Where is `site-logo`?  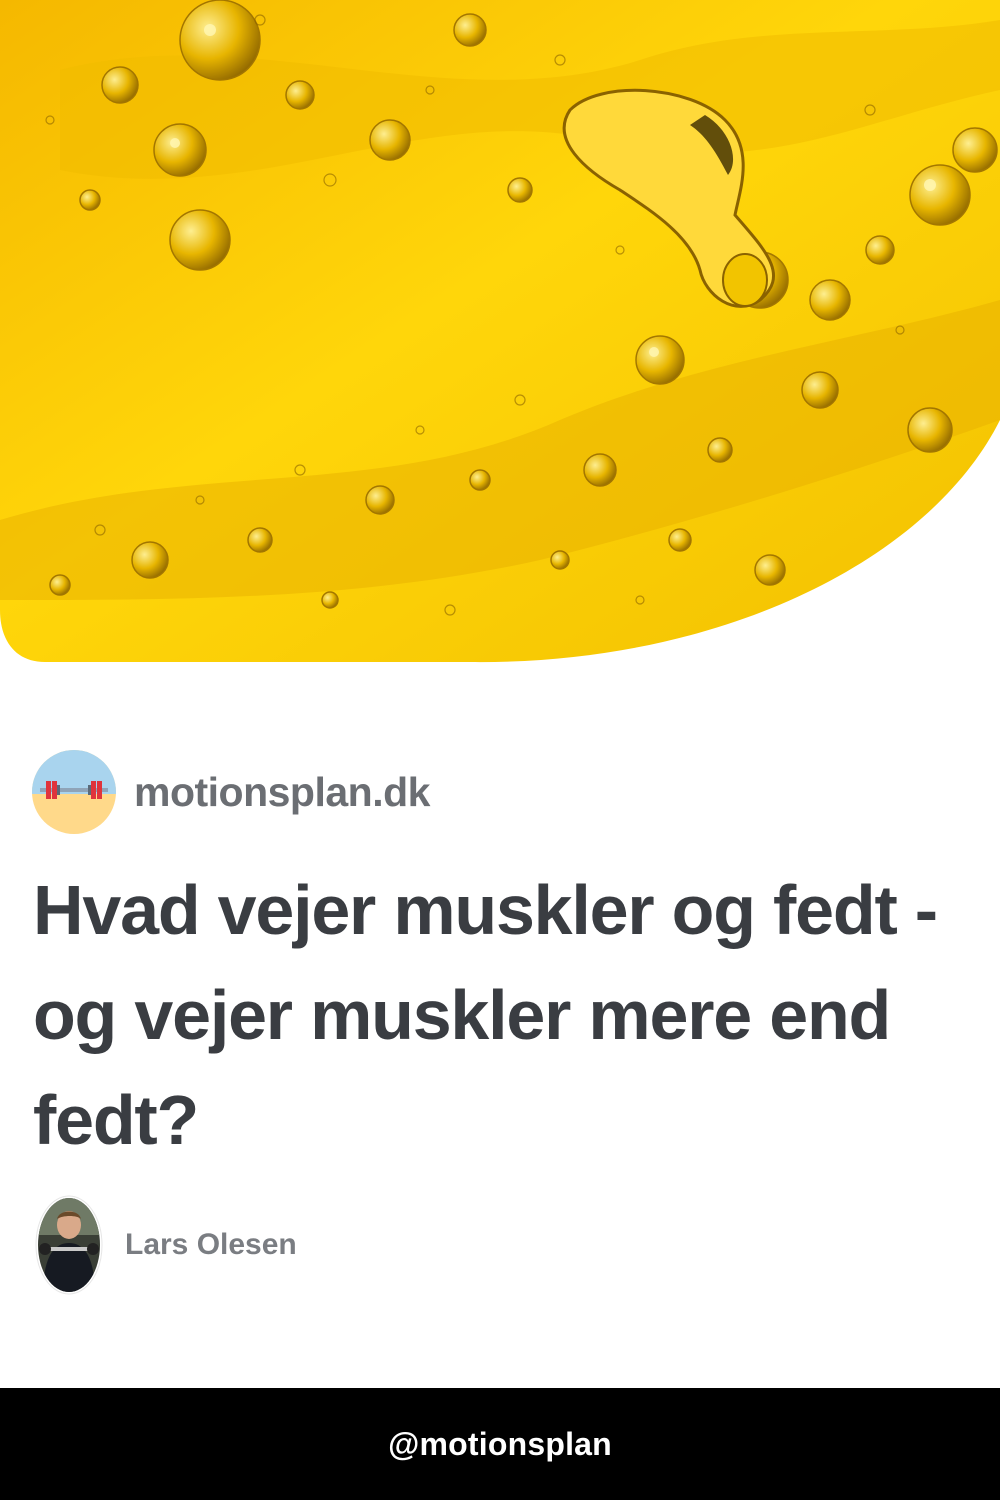 site-logo is located at coordinates (74, 792).